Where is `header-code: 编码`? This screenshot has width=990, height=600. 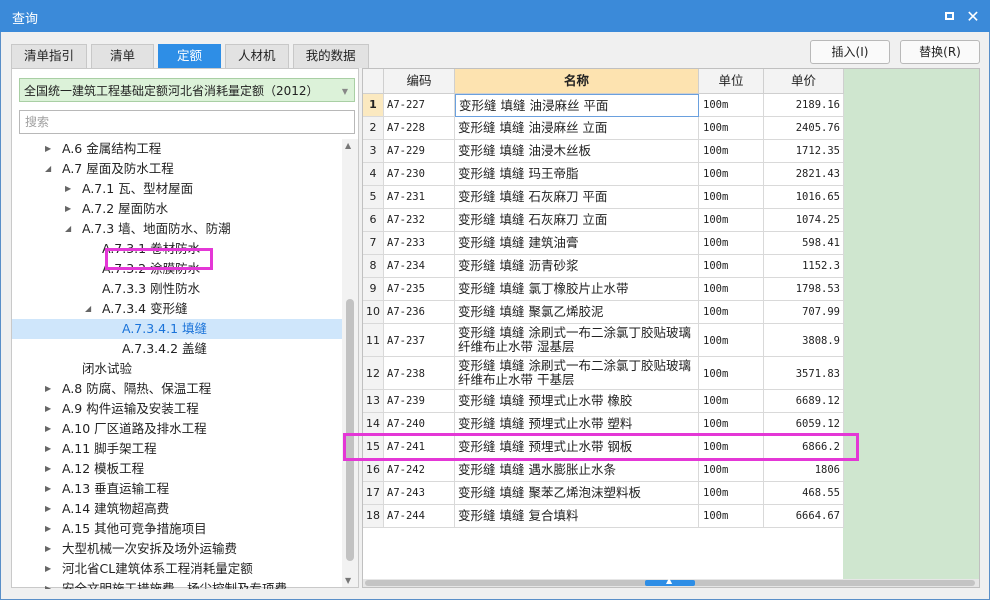
header-code: 编码 is located at coordinates (419, 81).